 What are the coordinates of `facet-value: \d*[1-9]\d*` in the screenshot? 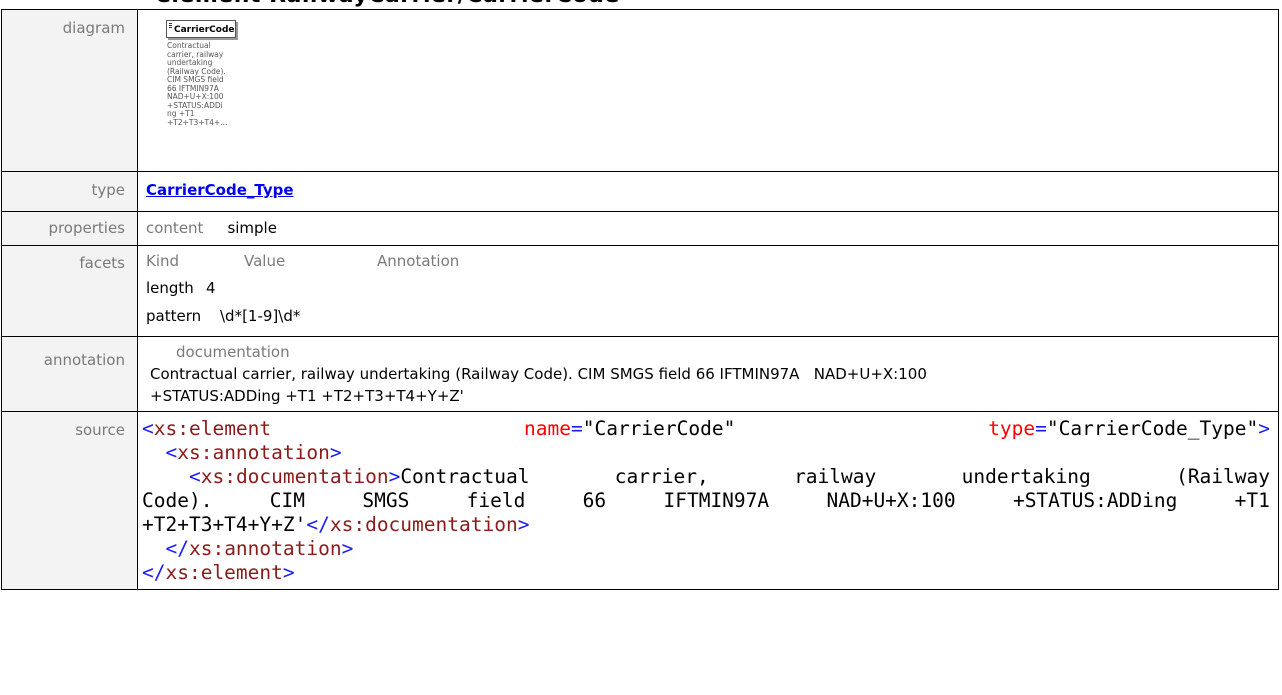 It's located at (260, 316).